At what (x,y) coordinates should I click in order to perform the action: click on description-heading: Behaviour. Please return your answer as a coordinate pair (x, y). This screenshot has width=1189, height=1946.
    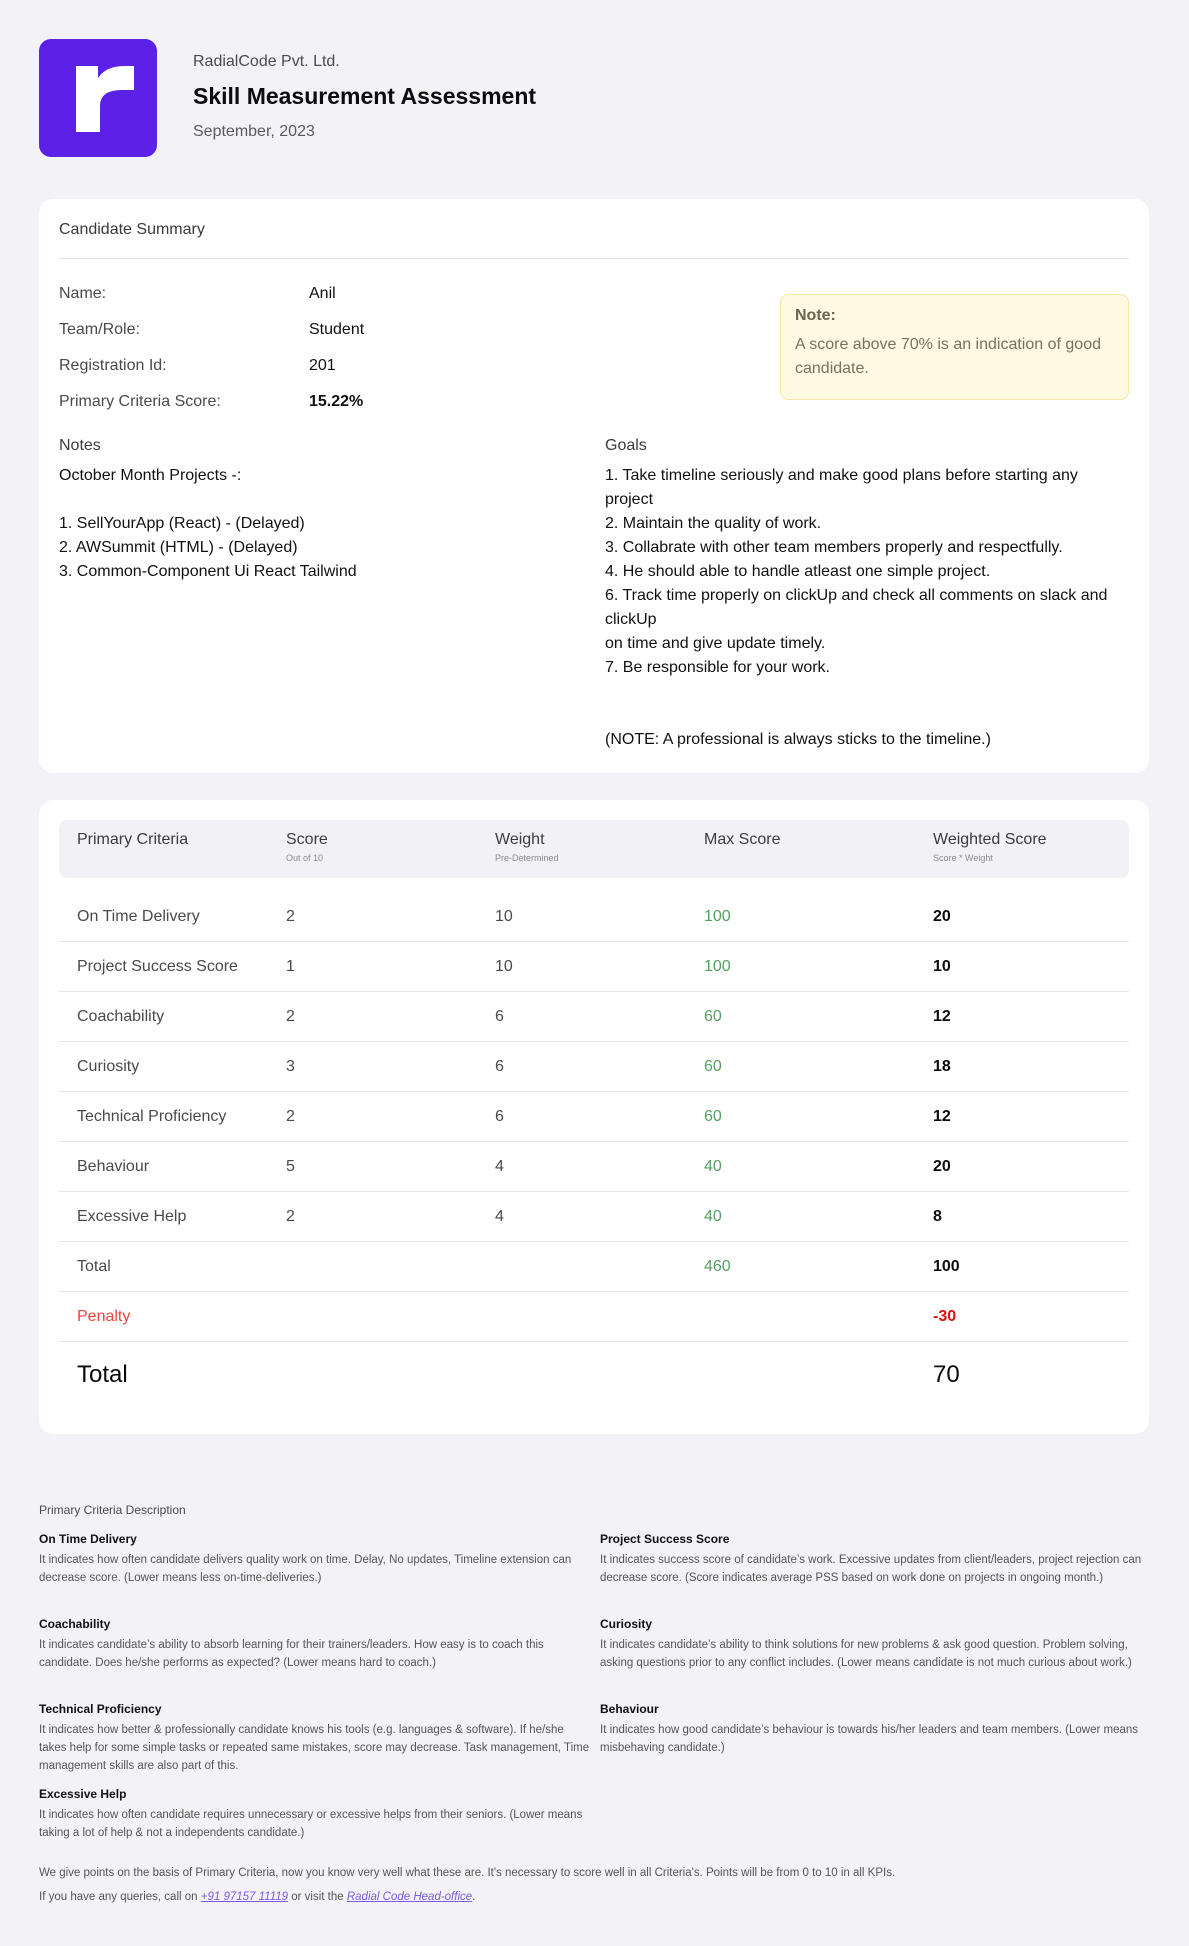
    Looking at the image, I should click on (629, 1709).